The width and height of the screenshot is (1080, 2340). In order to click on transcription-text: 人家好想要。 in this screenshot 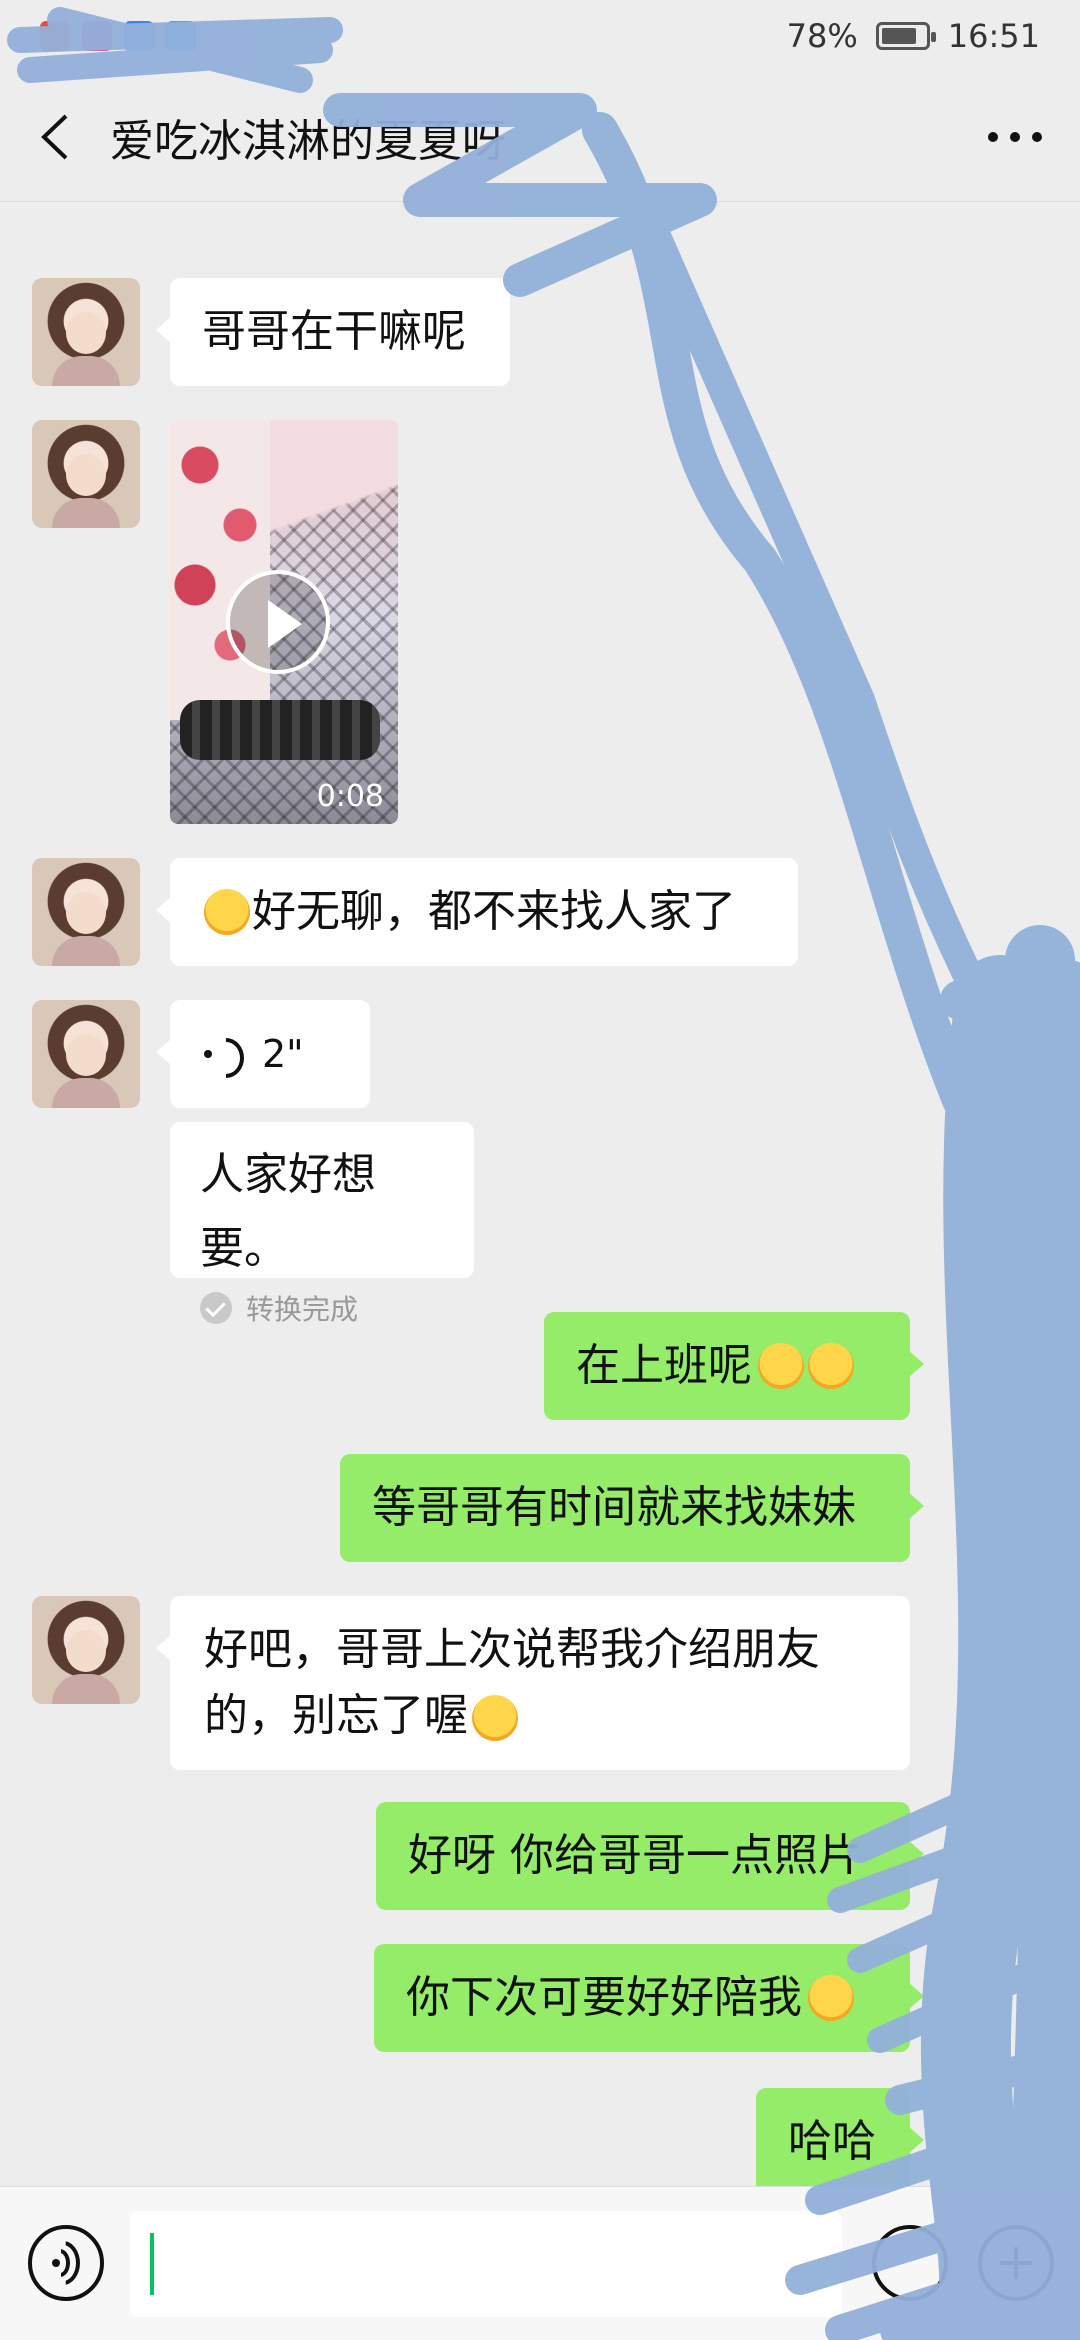, I will do `click(288, 1211)`.